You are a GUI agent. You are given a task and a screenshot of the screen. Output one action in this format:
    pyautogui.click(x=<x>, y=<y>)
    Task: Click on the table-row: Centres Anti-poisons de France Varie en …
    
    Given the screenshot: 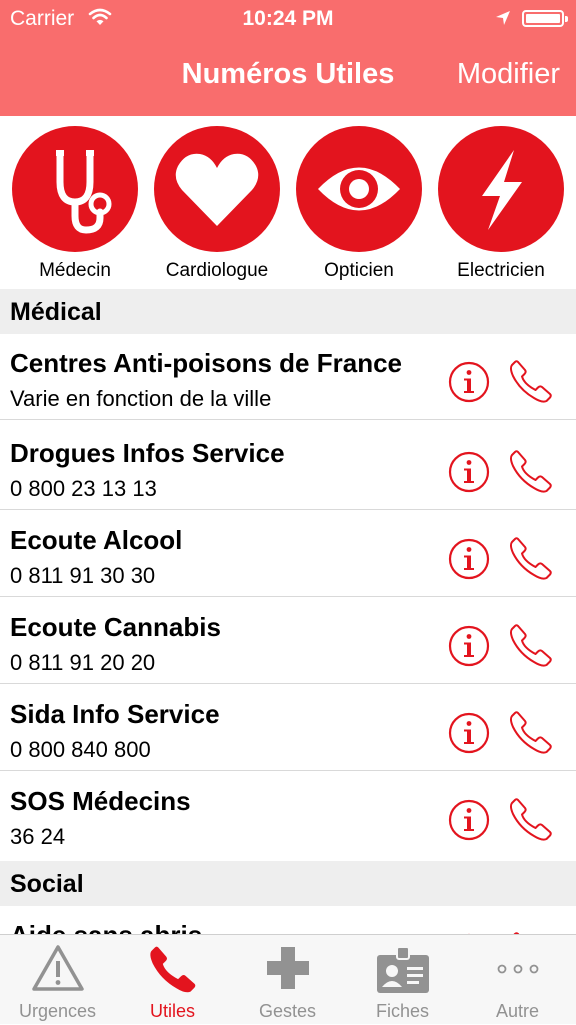 What is the action you would take?
    pyautogui.click(x=288, y=377)
    